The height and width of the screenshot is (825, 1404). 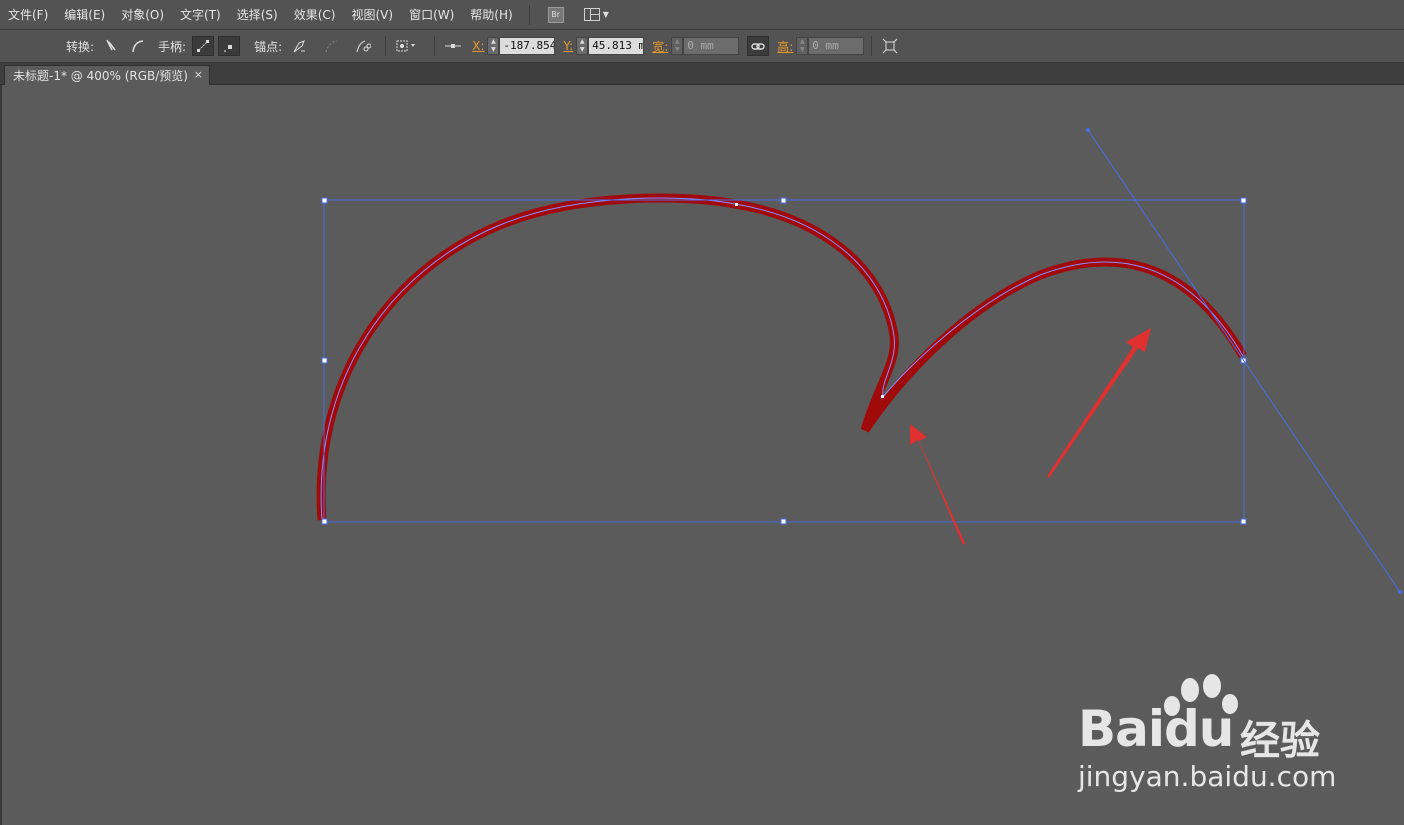 I want to click on watermark-baidu-text: Baidu, so click(x=1156, y=729).